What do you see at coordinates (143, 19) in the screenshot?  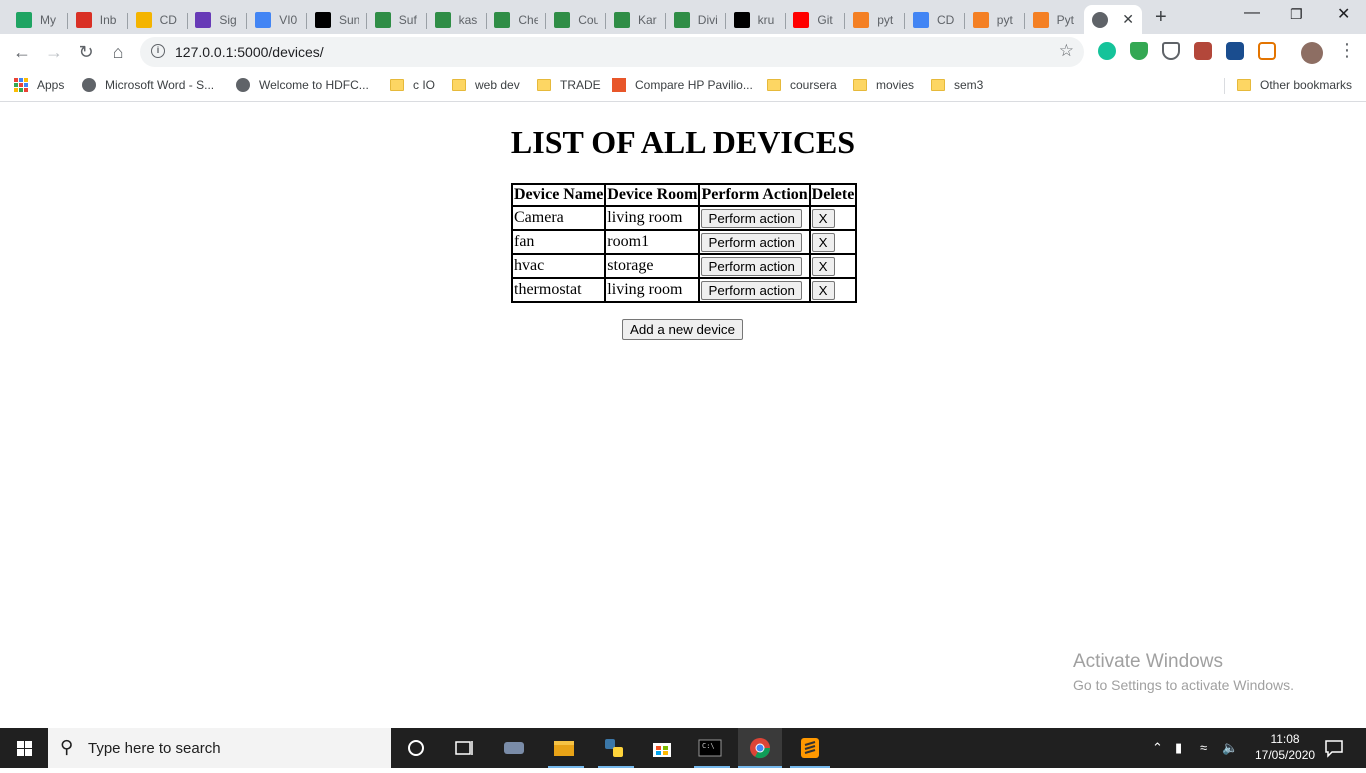 I see `slides-icon` at bounding box center [143, 19].